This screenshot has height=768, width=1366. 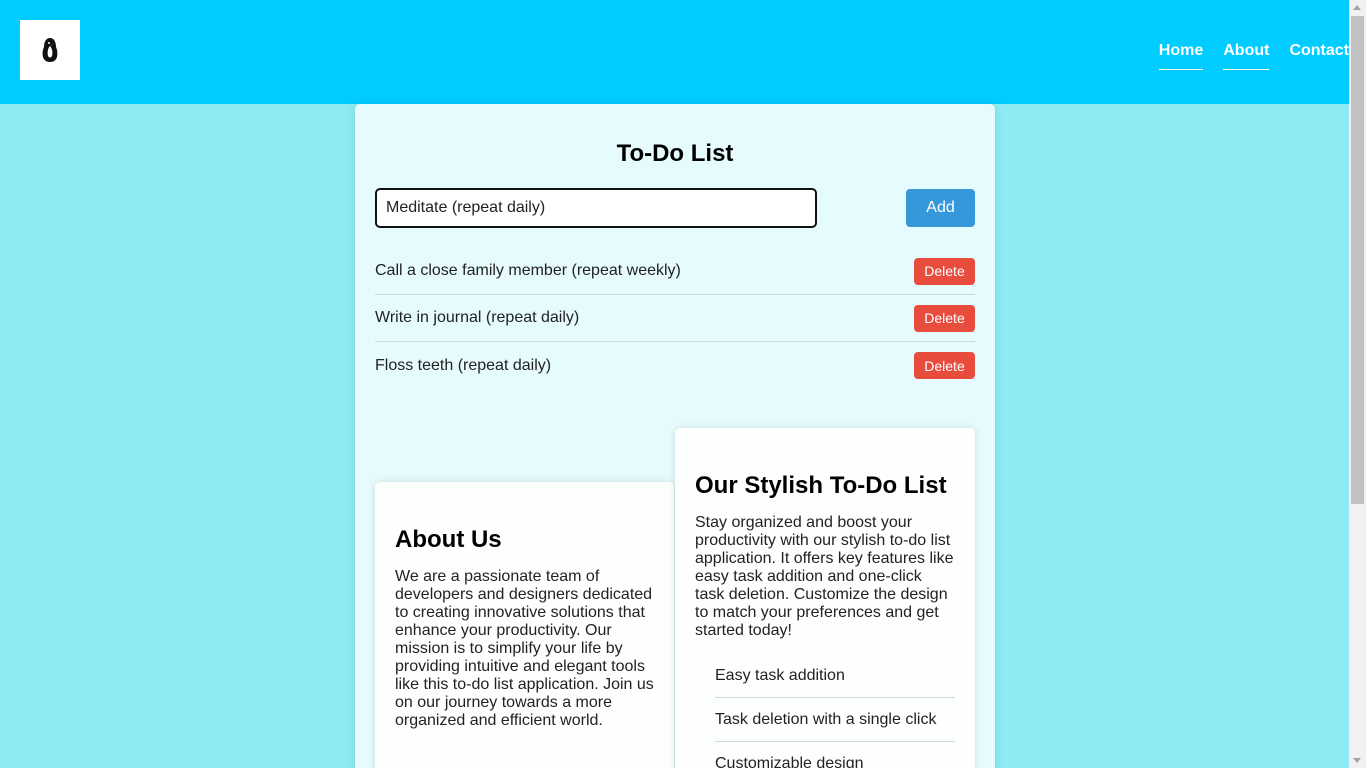 What do you see at coordinates (674, 52) in the screenshot?
I see `site-header: Home About Contact` at bounding box center [674, 52].